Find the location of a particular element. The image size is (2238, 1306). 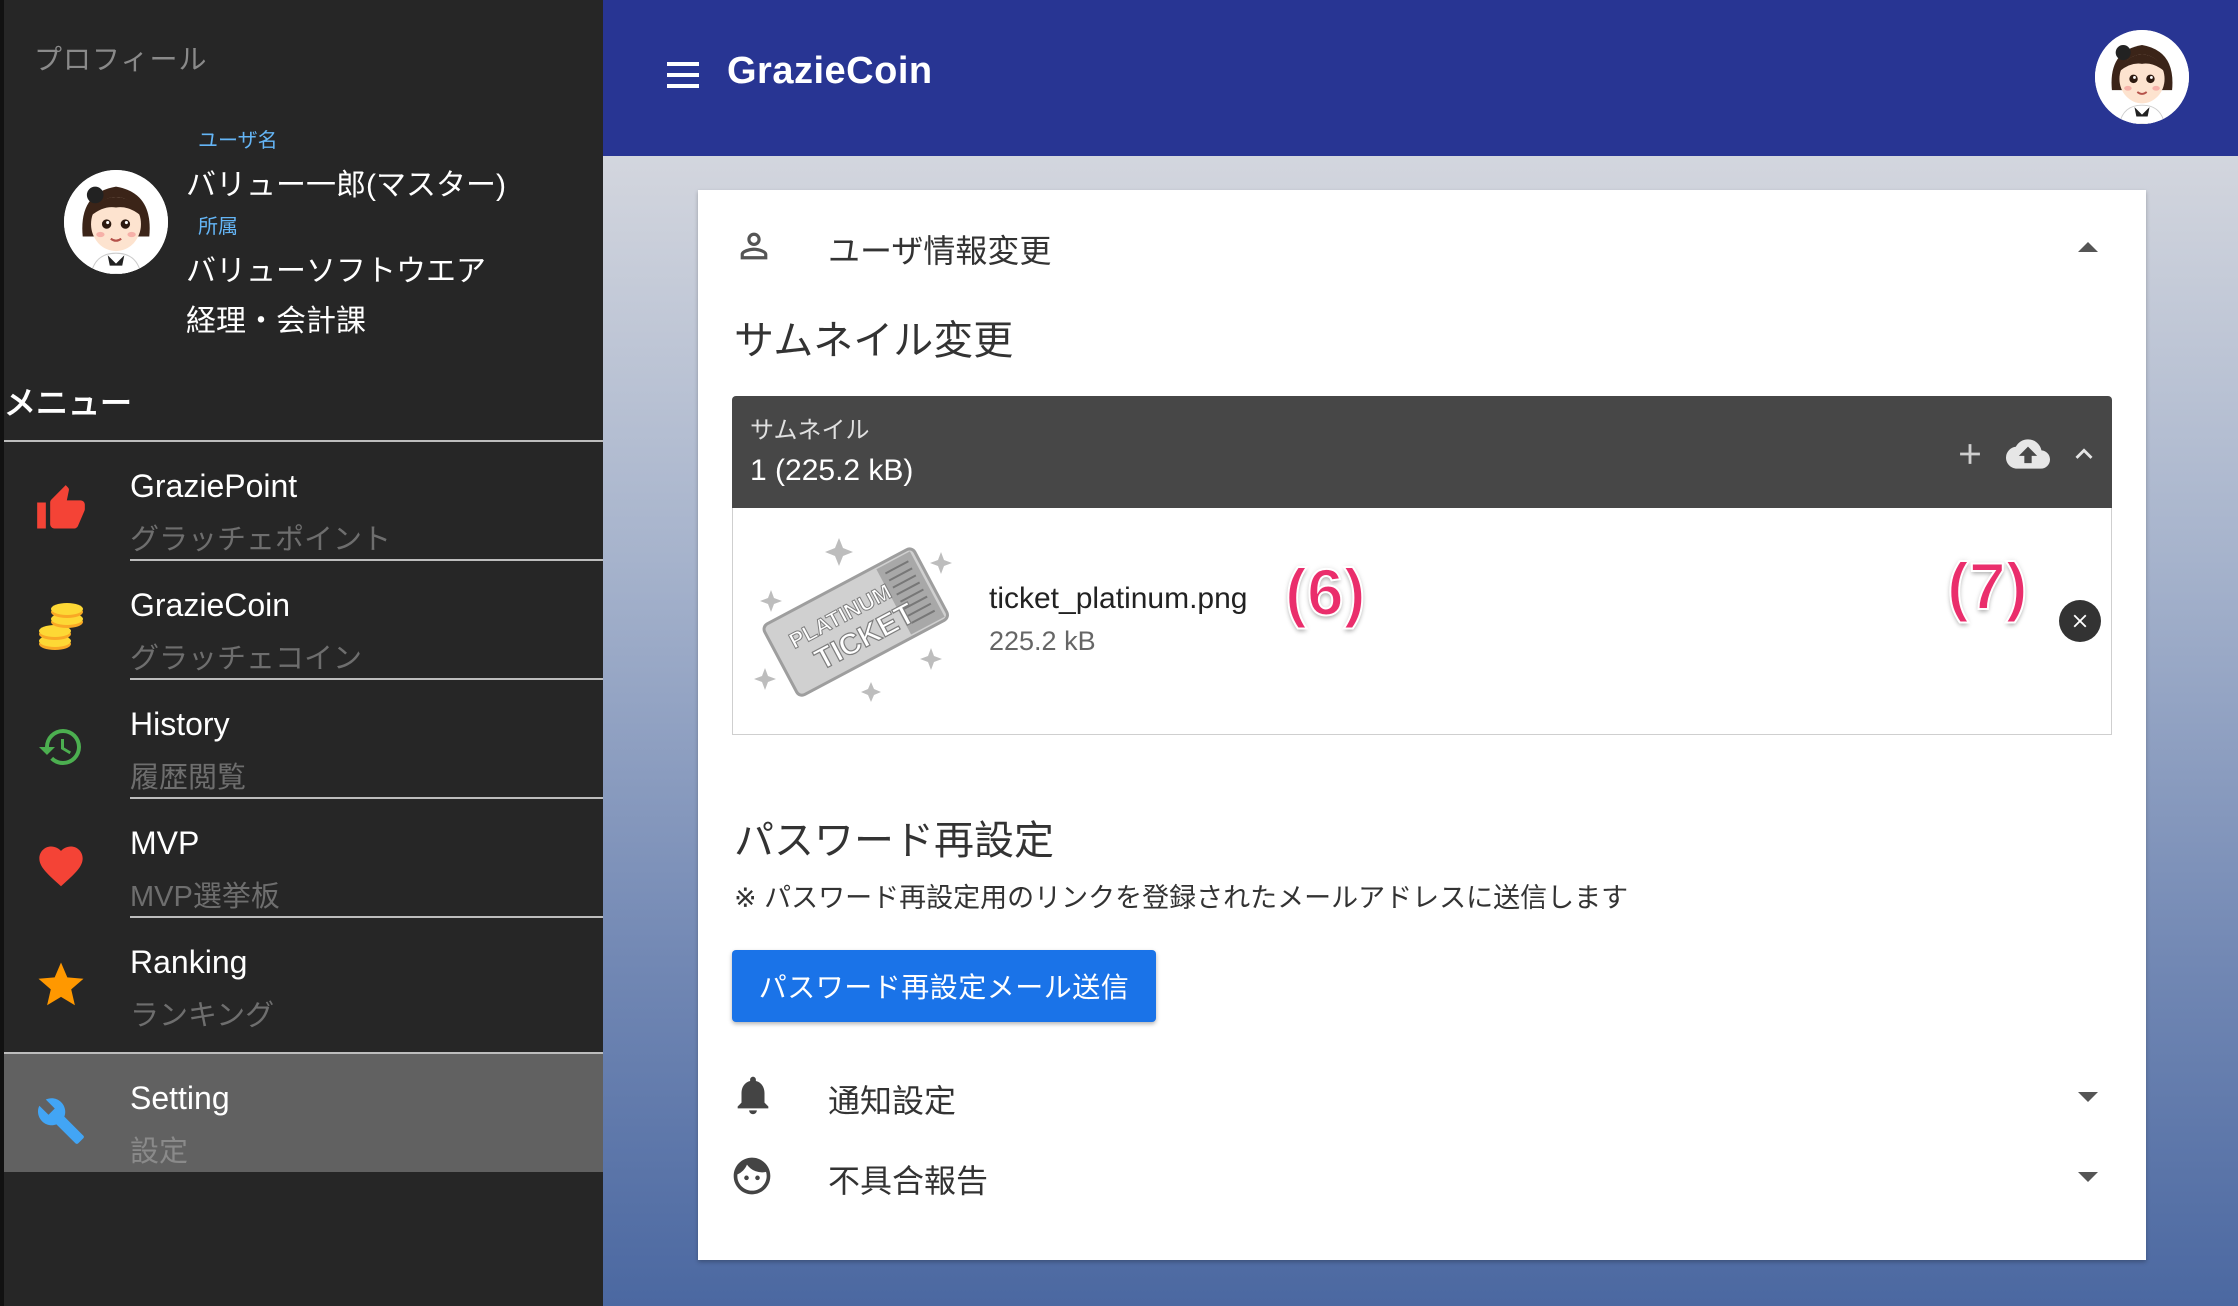

heart-icon is located at coordinates (61, 866).